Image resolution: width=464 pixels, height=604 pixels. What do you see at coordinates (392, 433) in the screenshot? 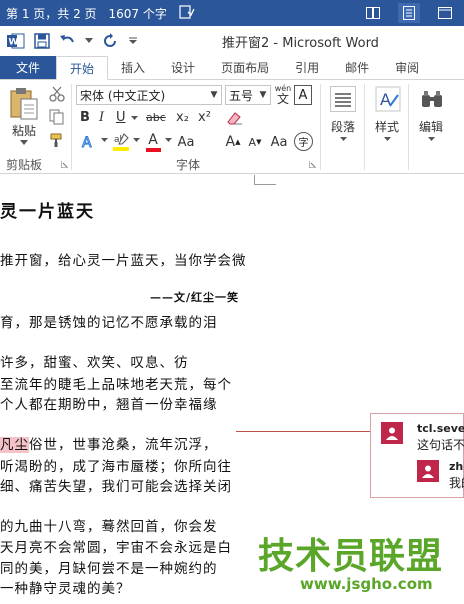
I see `comment-avatar` at bounding box center [392, 433].